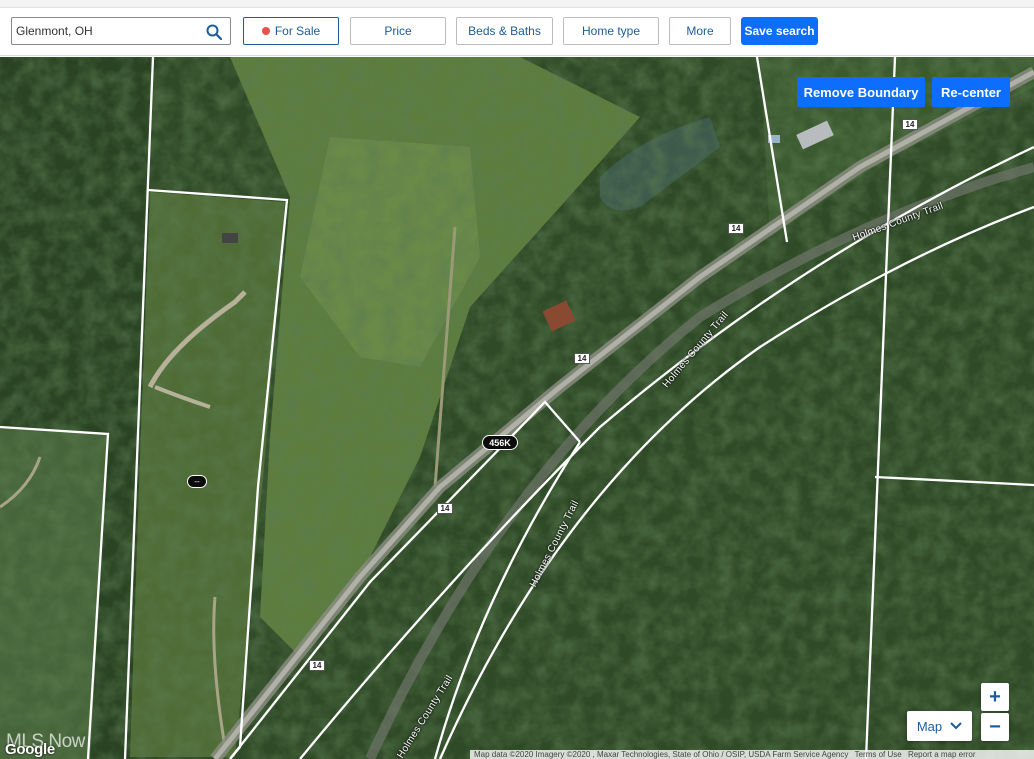 Image resolution: width=1034 pixels, height=759 pixels. I want to click on for-sale-filter-button: For Sale, so click(291, 31).